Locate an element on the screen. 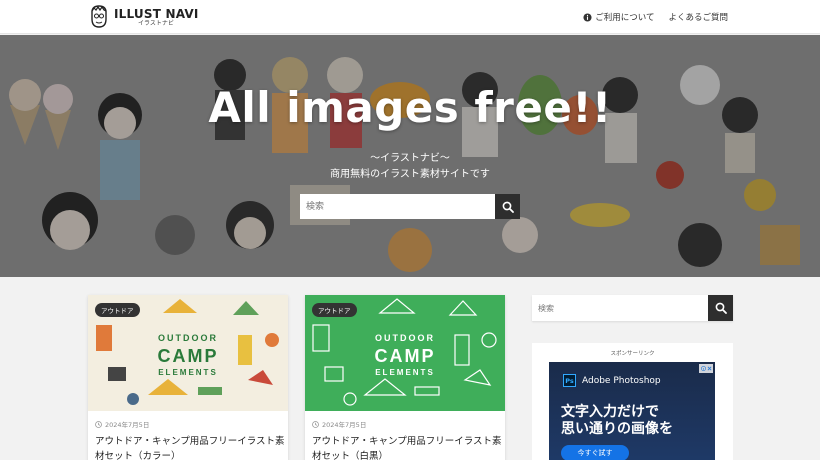 This screenshot has height=460, width=820. nav-faq-label: よくあるご質問 is located at coordinates (698, 18).